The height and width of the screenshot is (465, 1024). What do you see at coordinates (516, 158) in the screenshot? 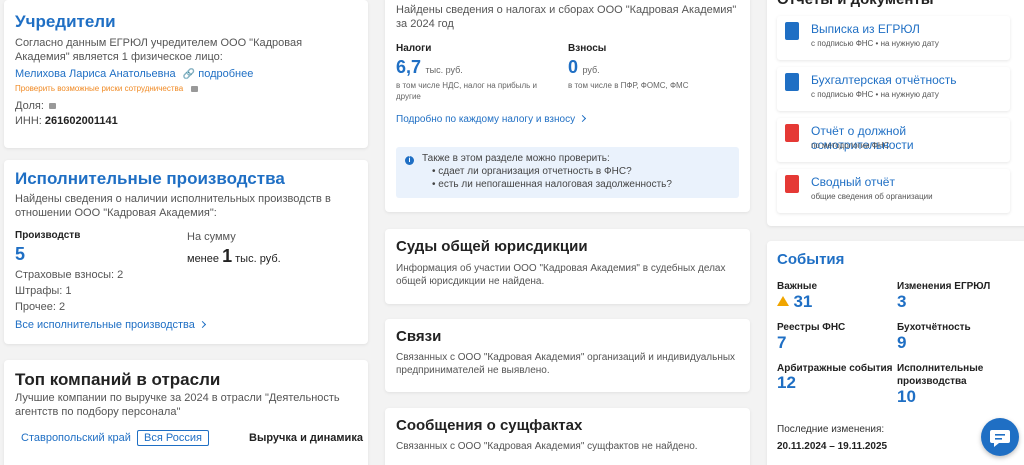
I see `info-title: Также в этом разделе можно проверить:` at bounding box center [516, 158].